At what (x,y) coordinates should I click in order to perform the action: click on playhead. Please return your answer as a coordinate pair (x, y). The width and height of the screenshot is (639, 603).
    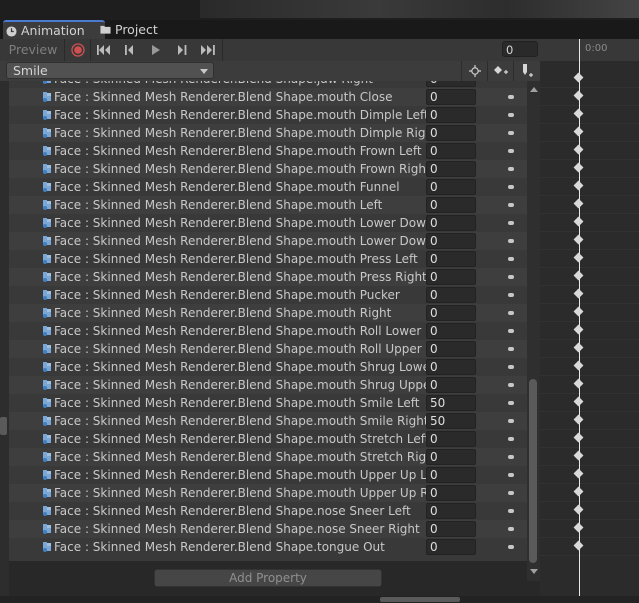
    Looking at the image, I should click on (578, 321).